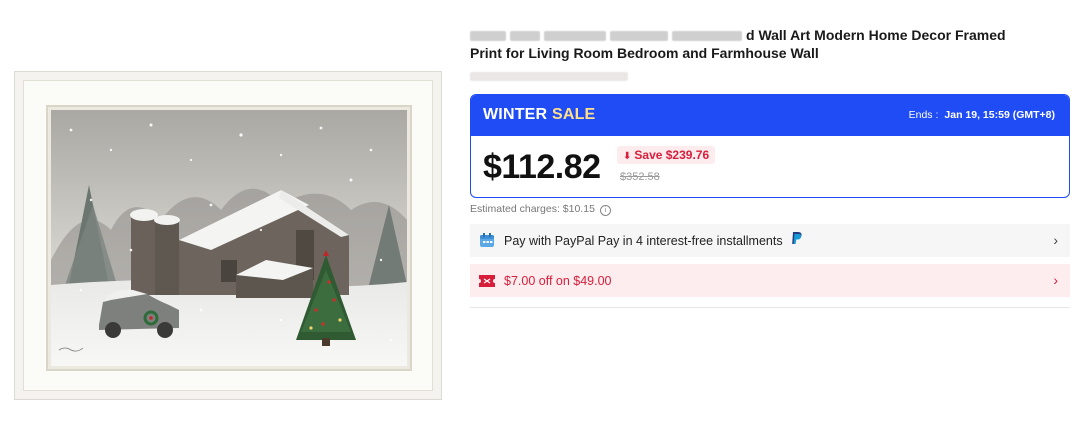 The image size is (1080, 435). What do you see at coordinates (487, 281) in the screenshot?
I see `coupon-icon` at bounding box center [487, 281].